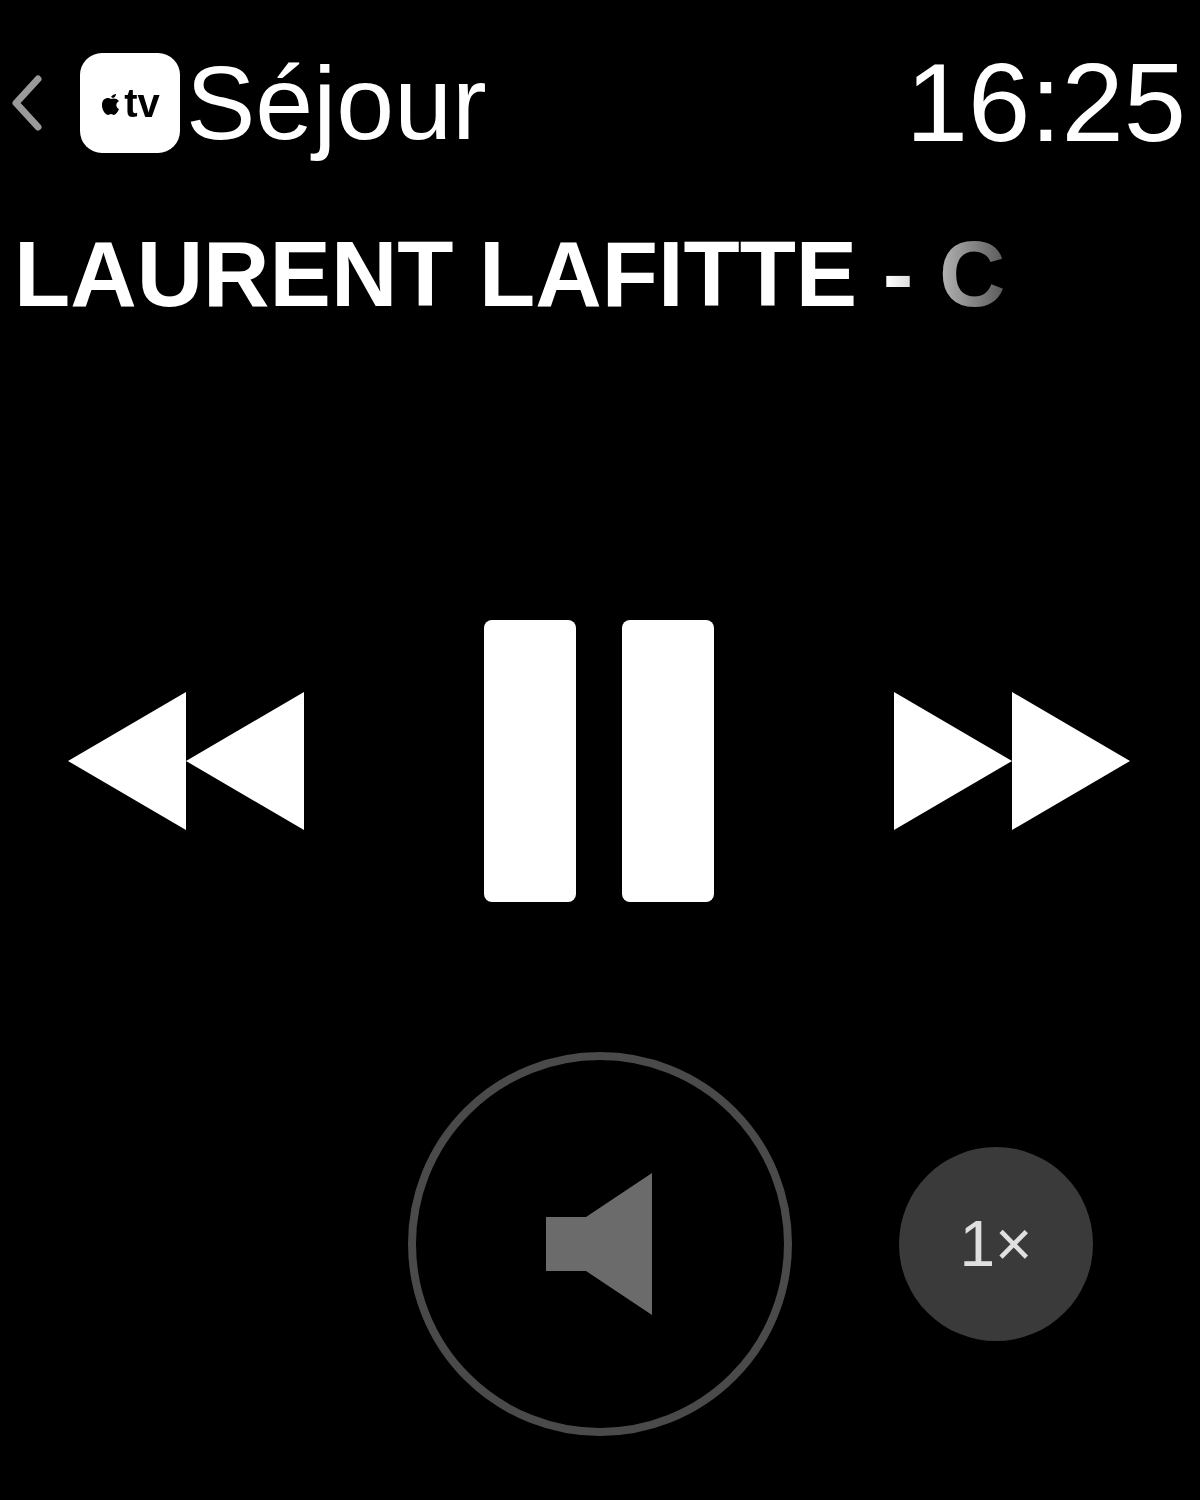  I want to click on speaker-icon, so click(600, 1244).